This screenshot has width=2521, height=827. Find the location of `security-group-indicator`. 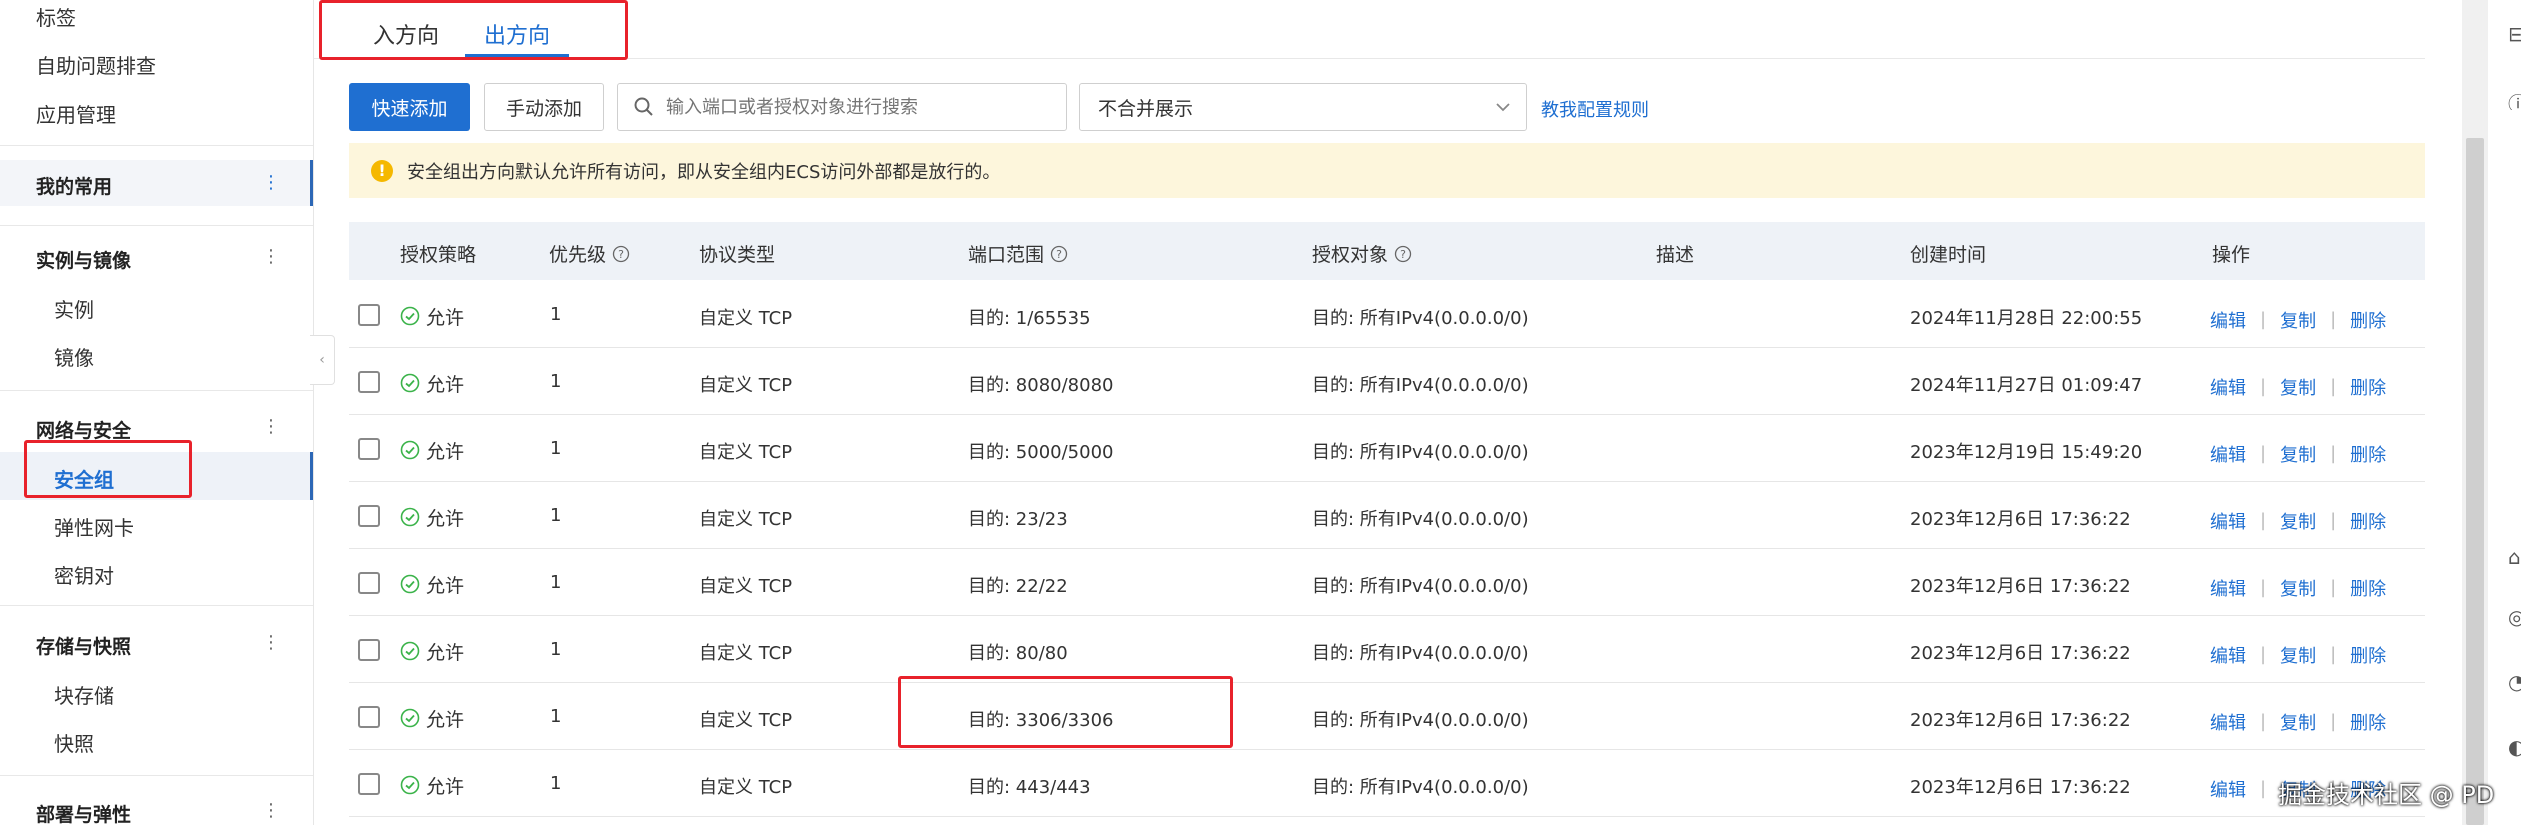

security-group-indicator is located at coordinates (311, 476).